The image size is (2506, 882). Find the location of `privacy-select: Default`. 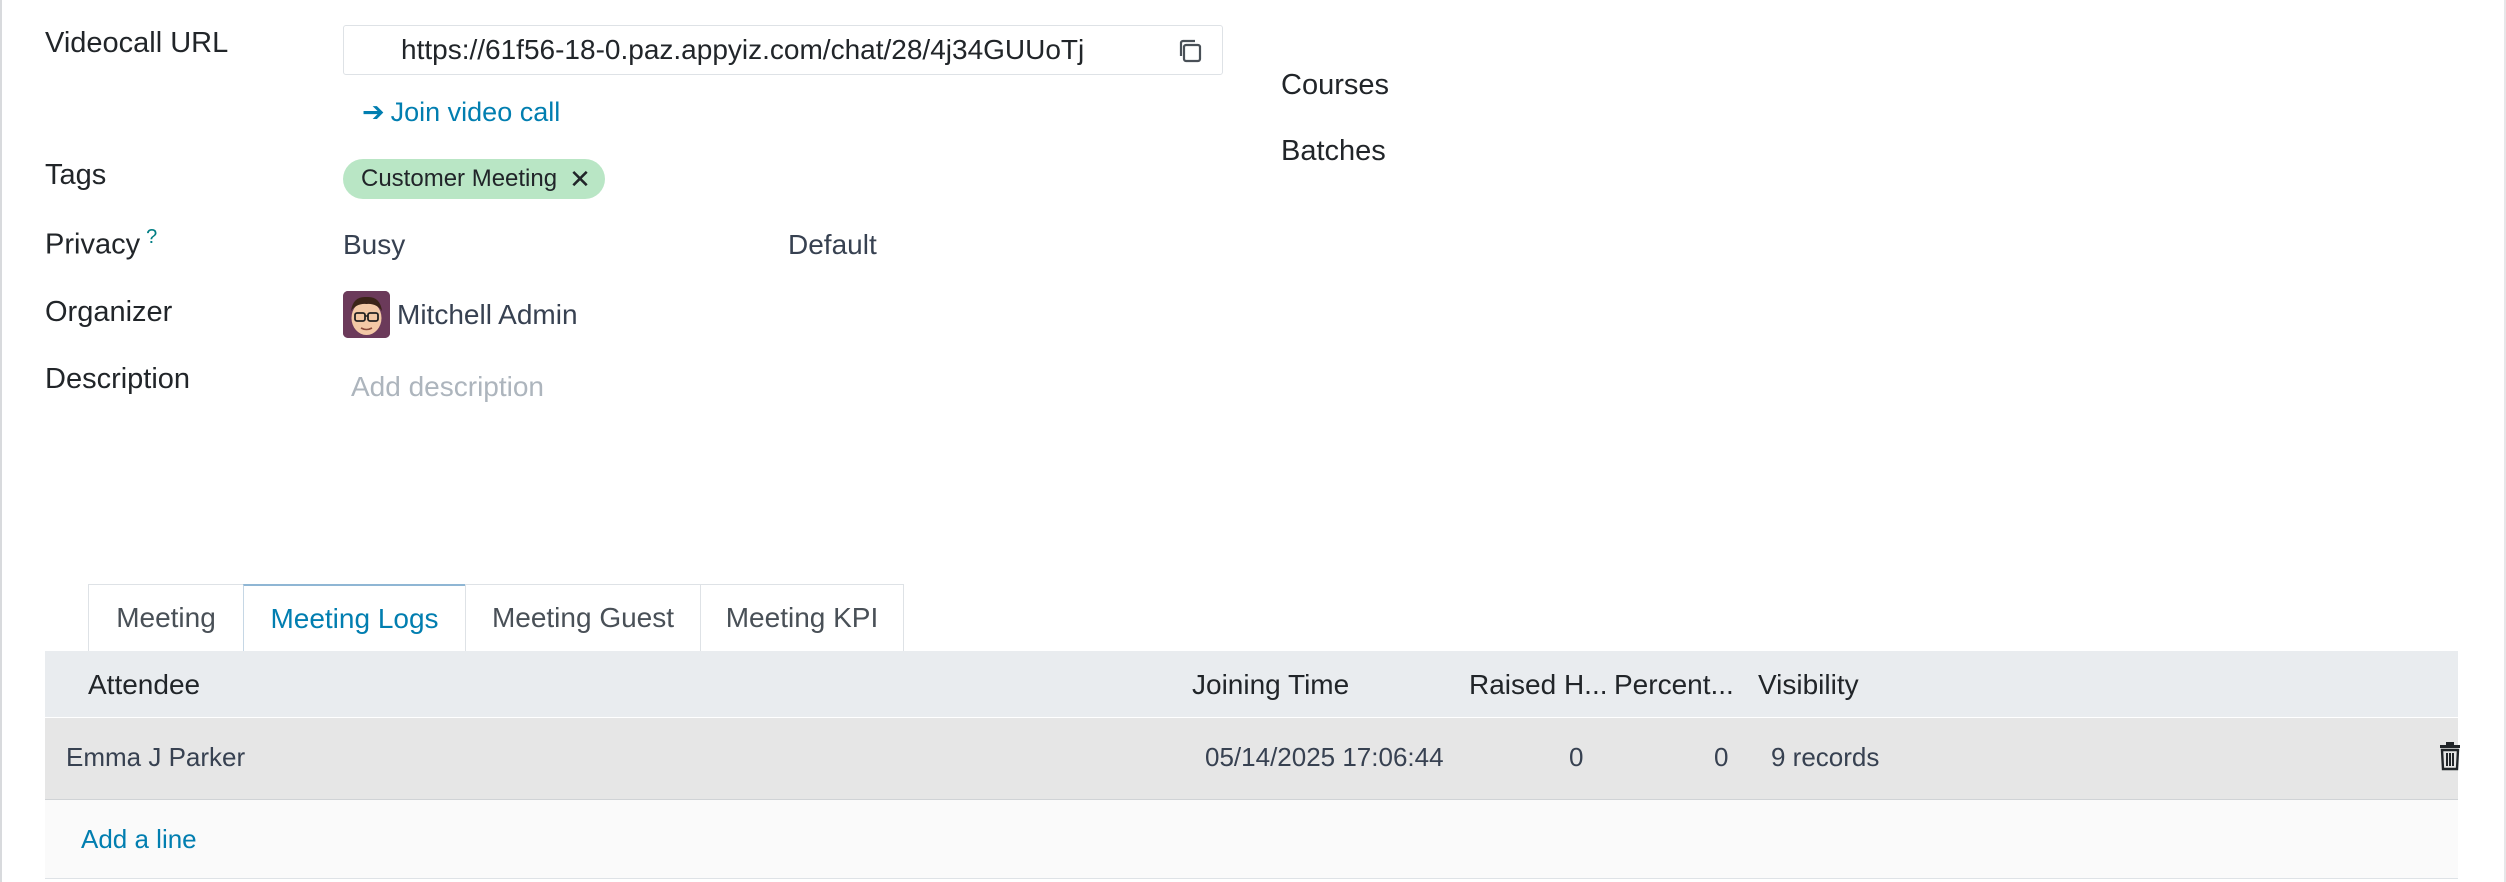

privacy-select: Default is located at coordinates (832, 245).